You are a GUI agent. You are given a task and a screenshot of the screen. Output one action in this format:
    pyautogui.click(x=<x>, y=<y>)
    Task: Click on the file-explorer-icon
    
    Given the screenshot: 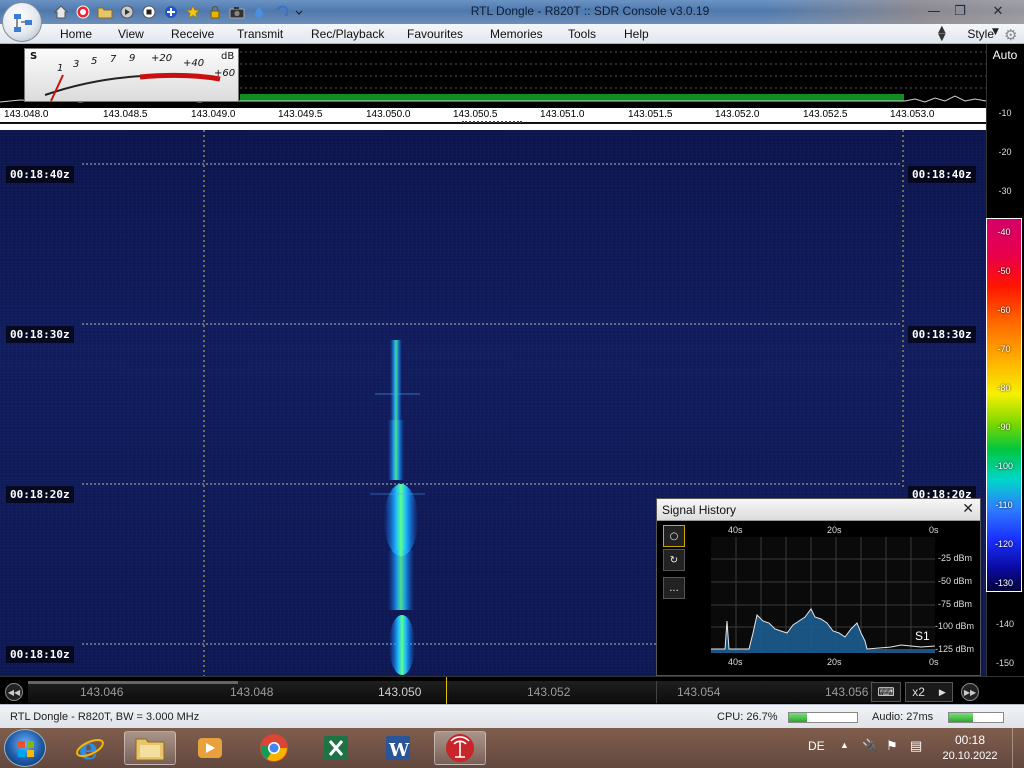 What is the action you would take?
    pyautogui.click(x=150, y=748)
    